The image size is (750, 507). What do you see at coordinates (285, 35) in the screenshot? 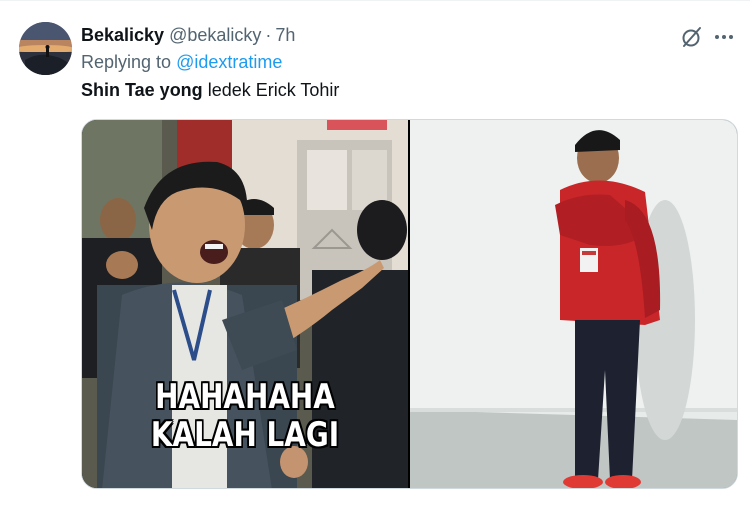
I see `timestamp: 7h` at bounding box center [285, 35].